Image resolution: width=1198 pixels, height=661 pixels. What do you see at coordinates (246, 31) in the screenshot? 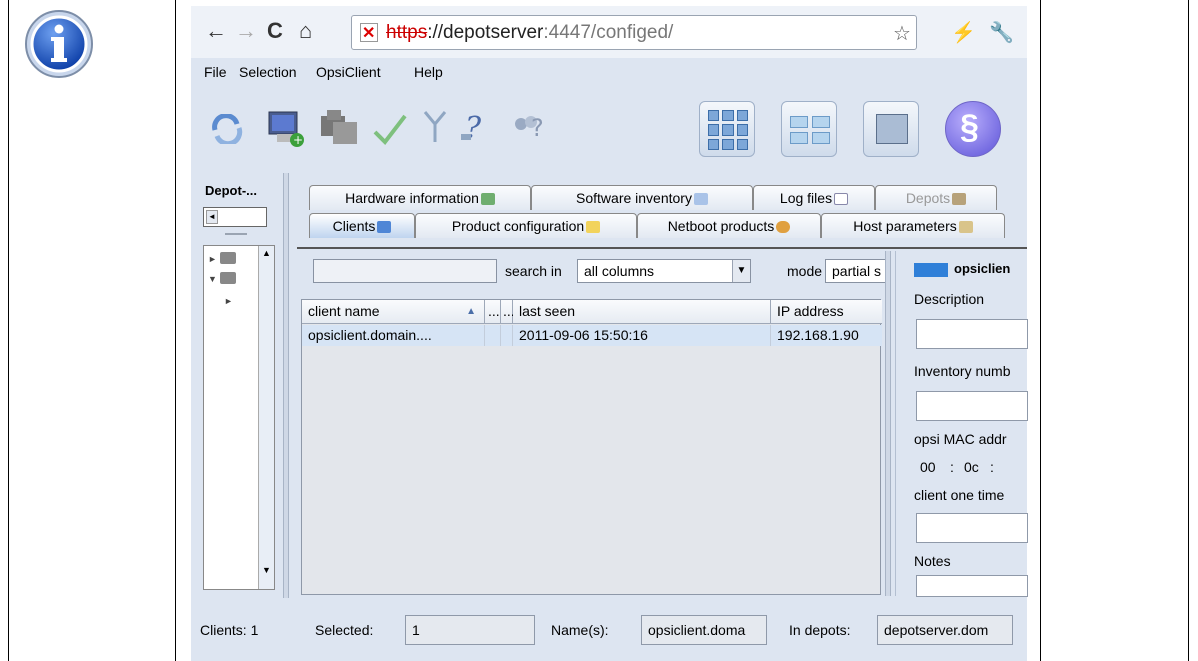
I see `forward-icon: →` at bounding box center [246, 31].